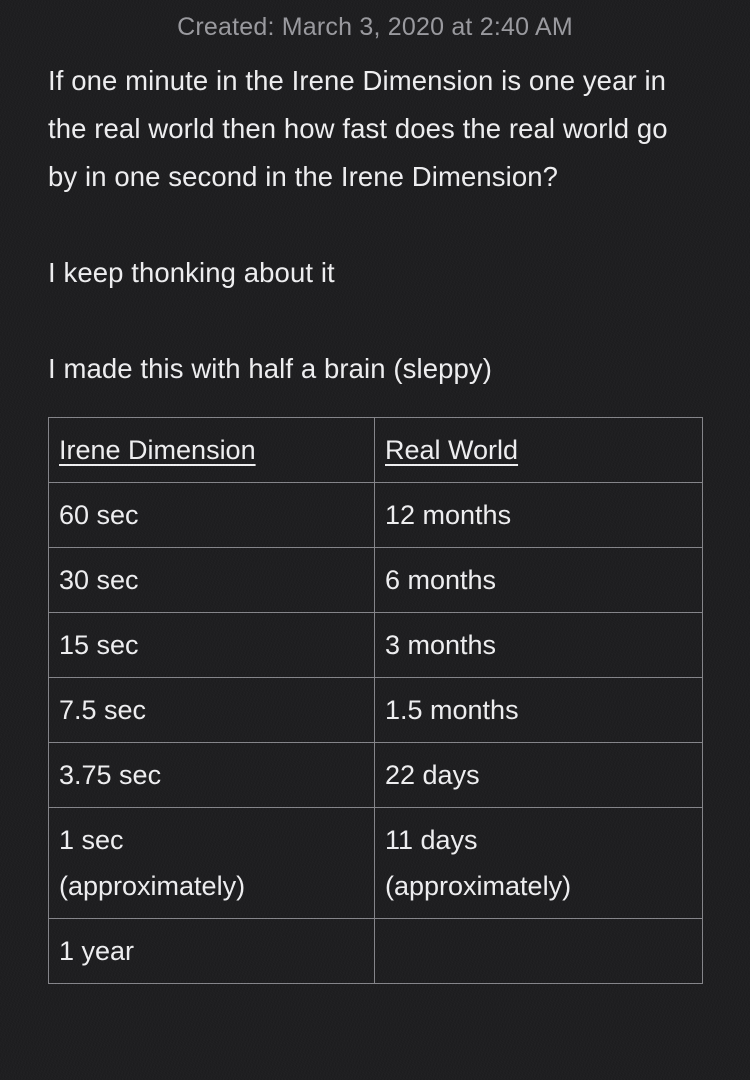 Image resolution: width=750 pixels, height=1080 pixels. I want to click on cell-irene: 30 sec, so click(211, 580).